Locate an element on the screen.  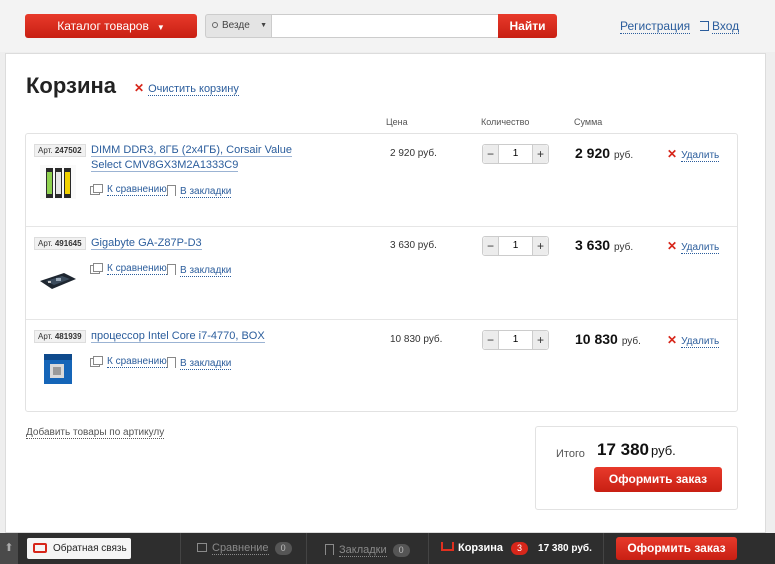
compare-count-badge: 0 is located at coordinates (283, 548).